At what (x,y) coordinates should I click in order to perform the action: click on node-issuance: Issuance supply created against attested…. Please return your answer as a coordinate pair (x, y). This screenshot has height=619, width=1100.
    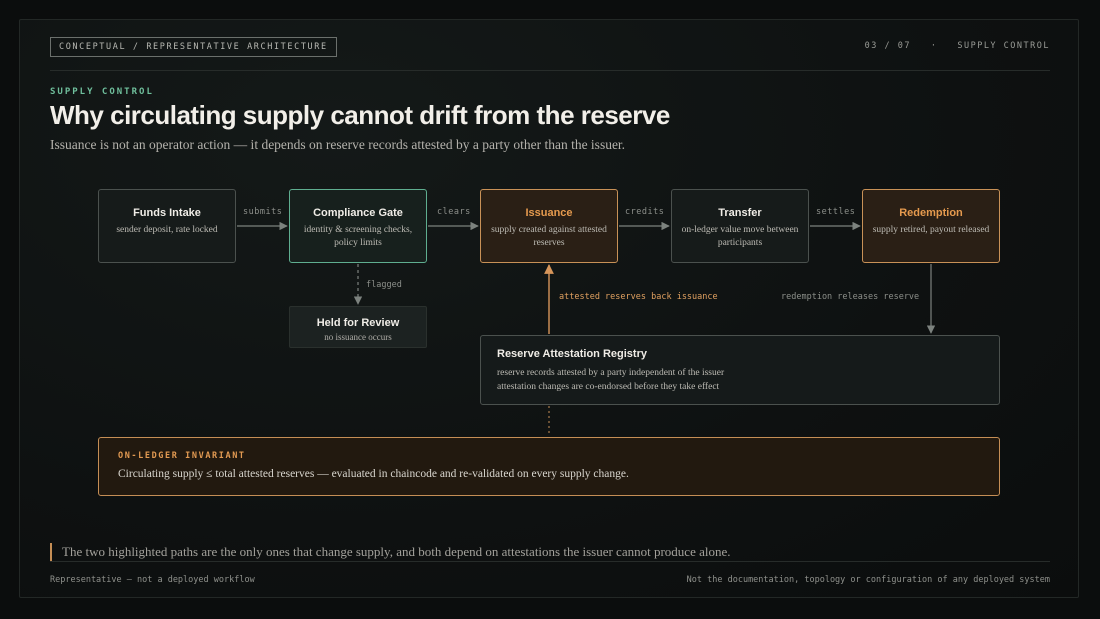
    Looking at the image, I should click on (549, 226).